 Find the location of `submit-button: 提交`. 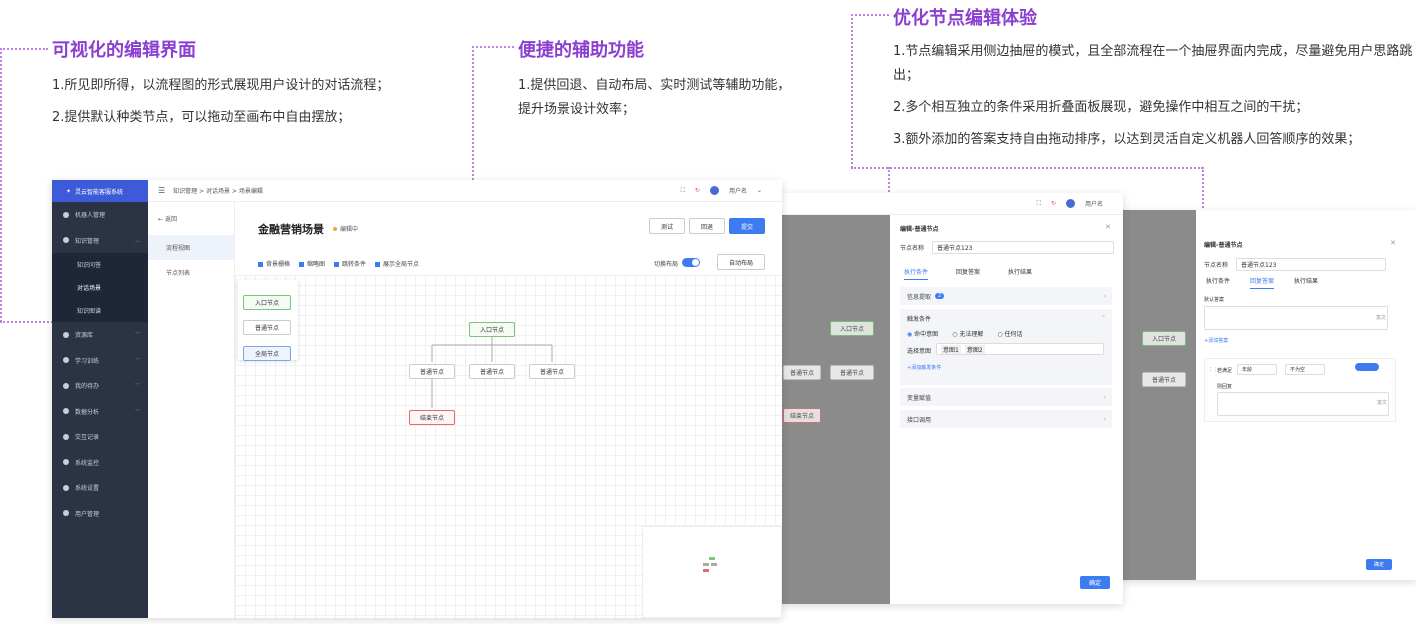

submit-button: 提交 is located at coordinates (747, 226).